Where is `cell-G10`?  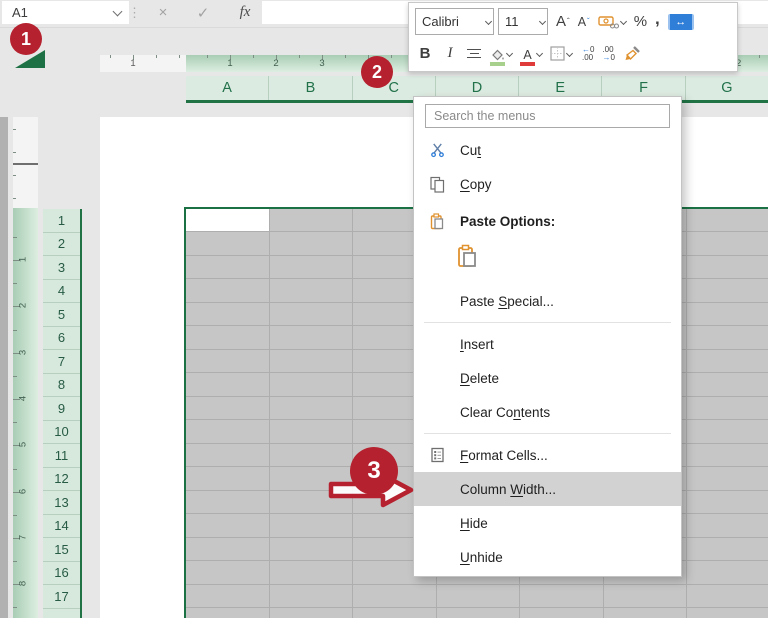 cell-G10 is located at coordinates (727, 431).